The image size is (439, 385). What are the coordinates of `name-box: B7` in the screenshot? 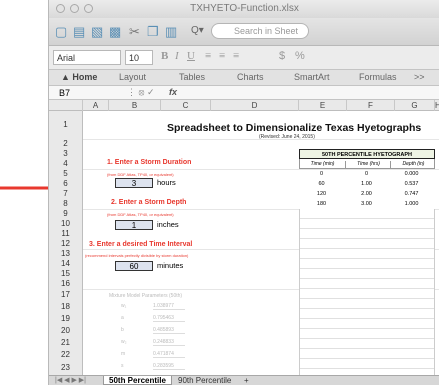 It's located at (89, 93).